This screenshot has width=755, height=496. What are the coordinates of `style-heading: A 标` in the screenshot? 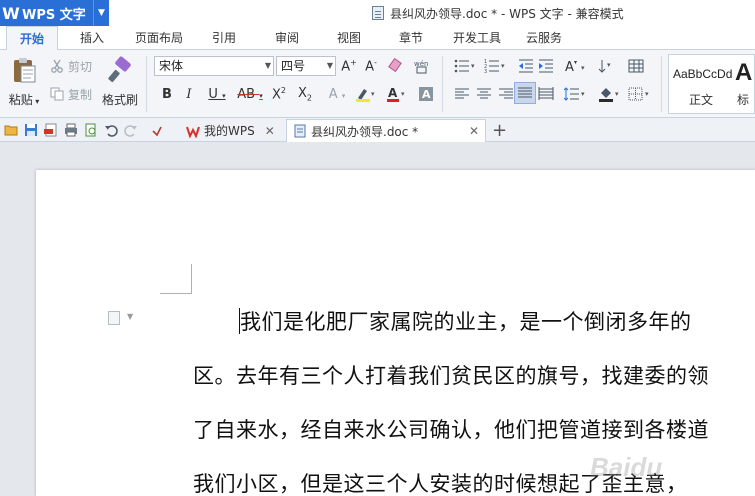 It's located at (744, 84).